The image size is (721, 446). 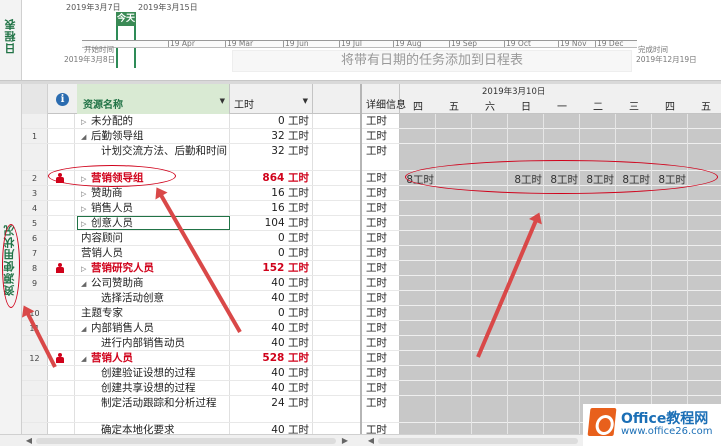 I want to click on work-cell: 152 工时, so click(x=271, y=268).